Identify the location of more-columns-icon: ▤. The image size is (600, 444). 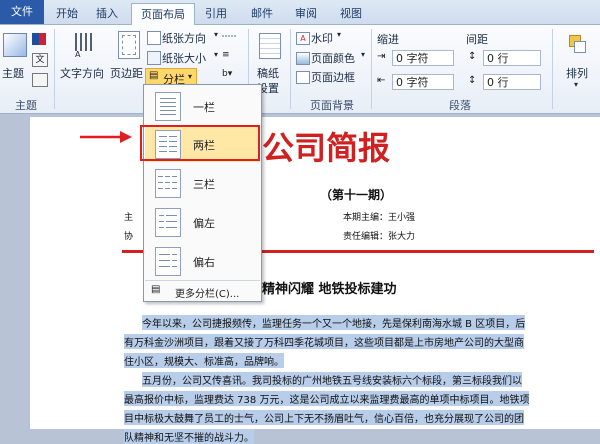
(156, 289).